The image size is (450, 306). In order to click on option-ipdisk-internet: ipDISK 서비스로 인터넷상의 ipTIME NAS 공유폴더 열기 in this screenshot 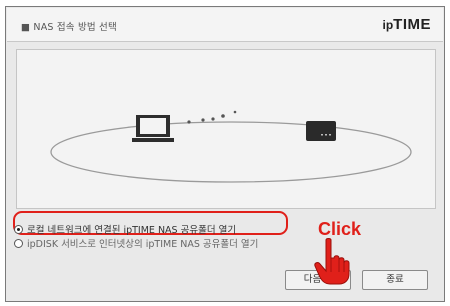, I will do `click(136, 243)`.